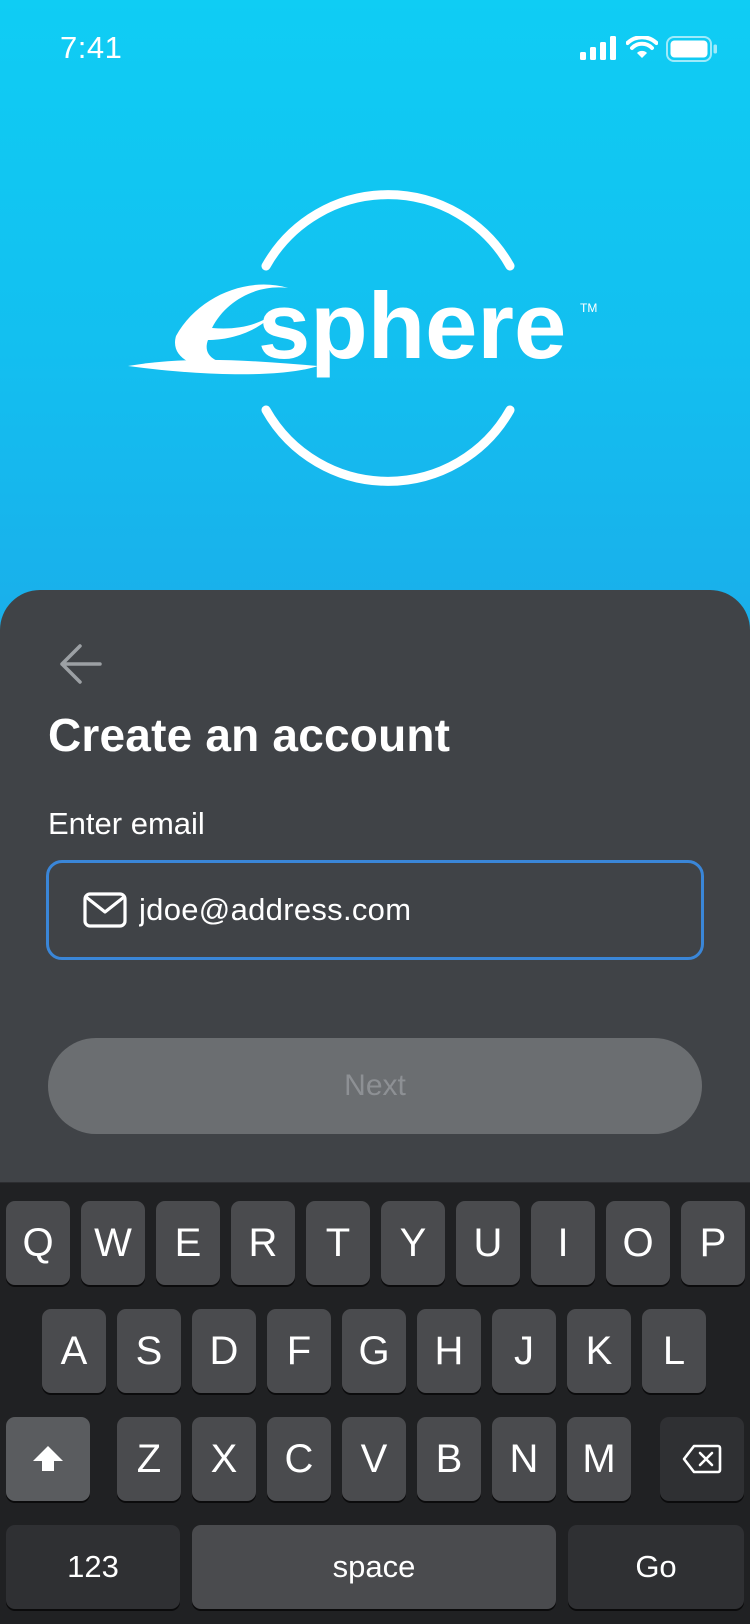 This screenshot has height=1624, width=750. Describe the element at coordinates (374, 1351) in the screenshot. I see `key-g: G` at that location.